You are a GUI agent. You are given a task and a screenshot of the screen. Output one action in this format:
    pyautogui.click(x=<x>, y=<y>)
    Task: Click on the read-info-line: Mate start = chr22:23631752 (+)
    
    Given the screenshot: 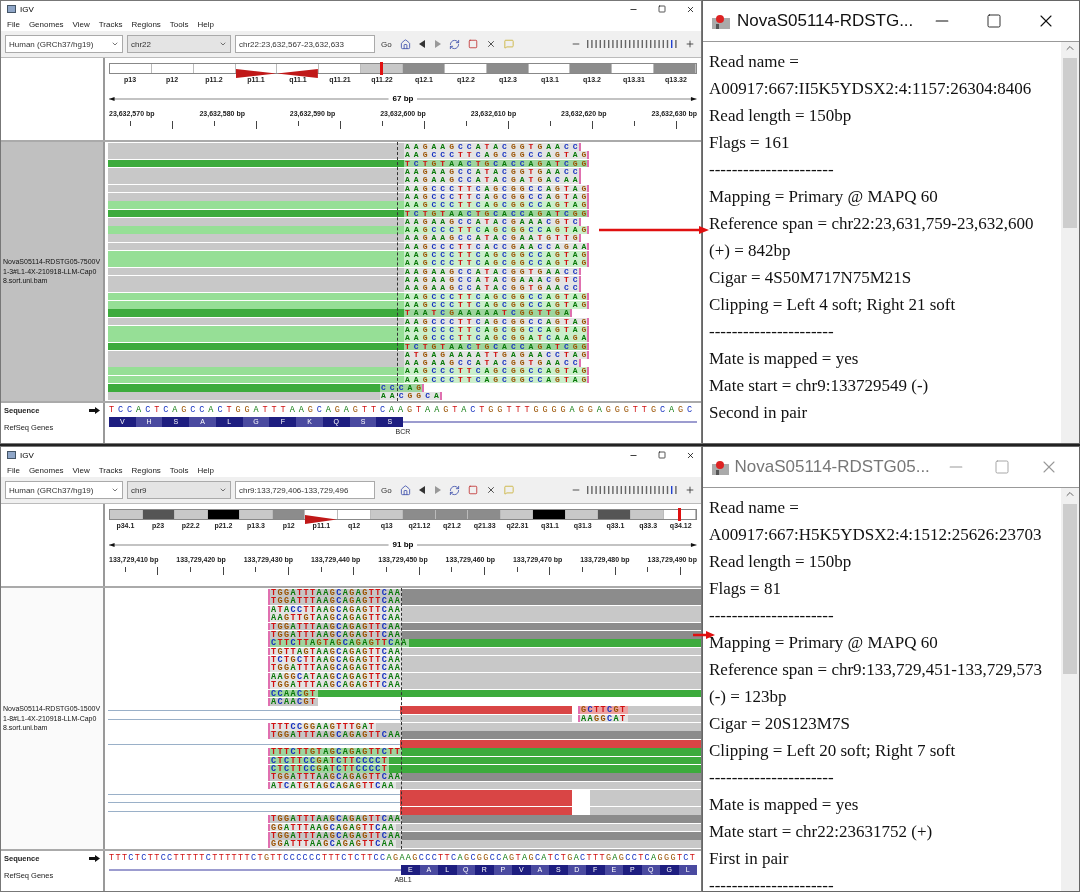 What is the action you would take?
    pyautogui.click(x=821, y=832)
    